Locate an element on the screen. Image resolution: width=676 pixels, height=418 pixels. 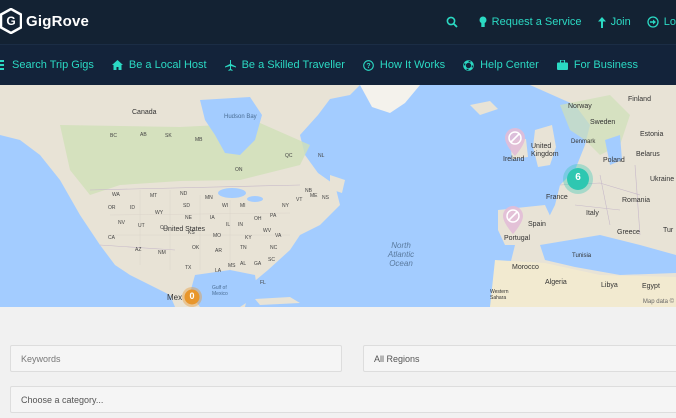
label-ukraine: Ukraine is located at coordinates (662, 179).